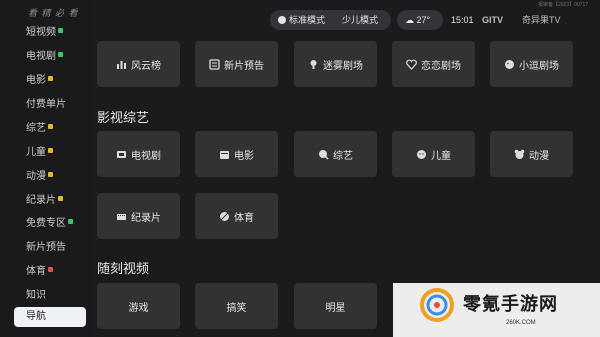 The height and width of the screenshot is (337, 600). What do you see at coordinates (121, 64) in the screenshot?
I see `chart-icon` at bounding box center [121, 64].